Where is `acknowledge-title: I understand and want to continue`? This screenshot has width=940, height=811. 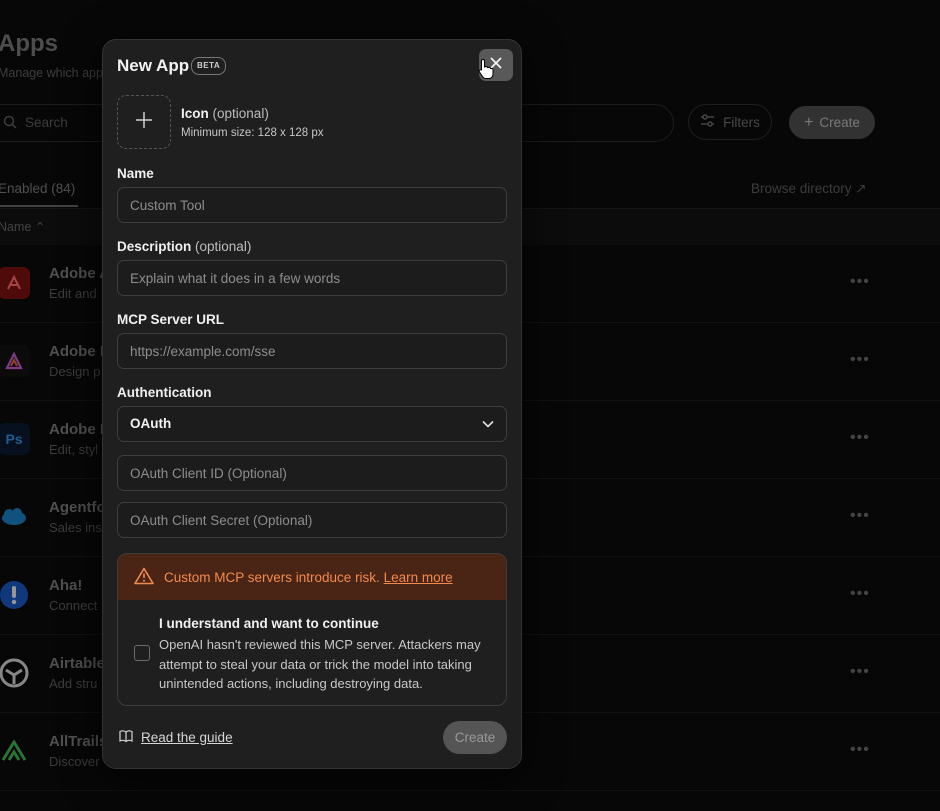
acknowledge-title: I understand and want to continue is located at coordinates (269, 623).